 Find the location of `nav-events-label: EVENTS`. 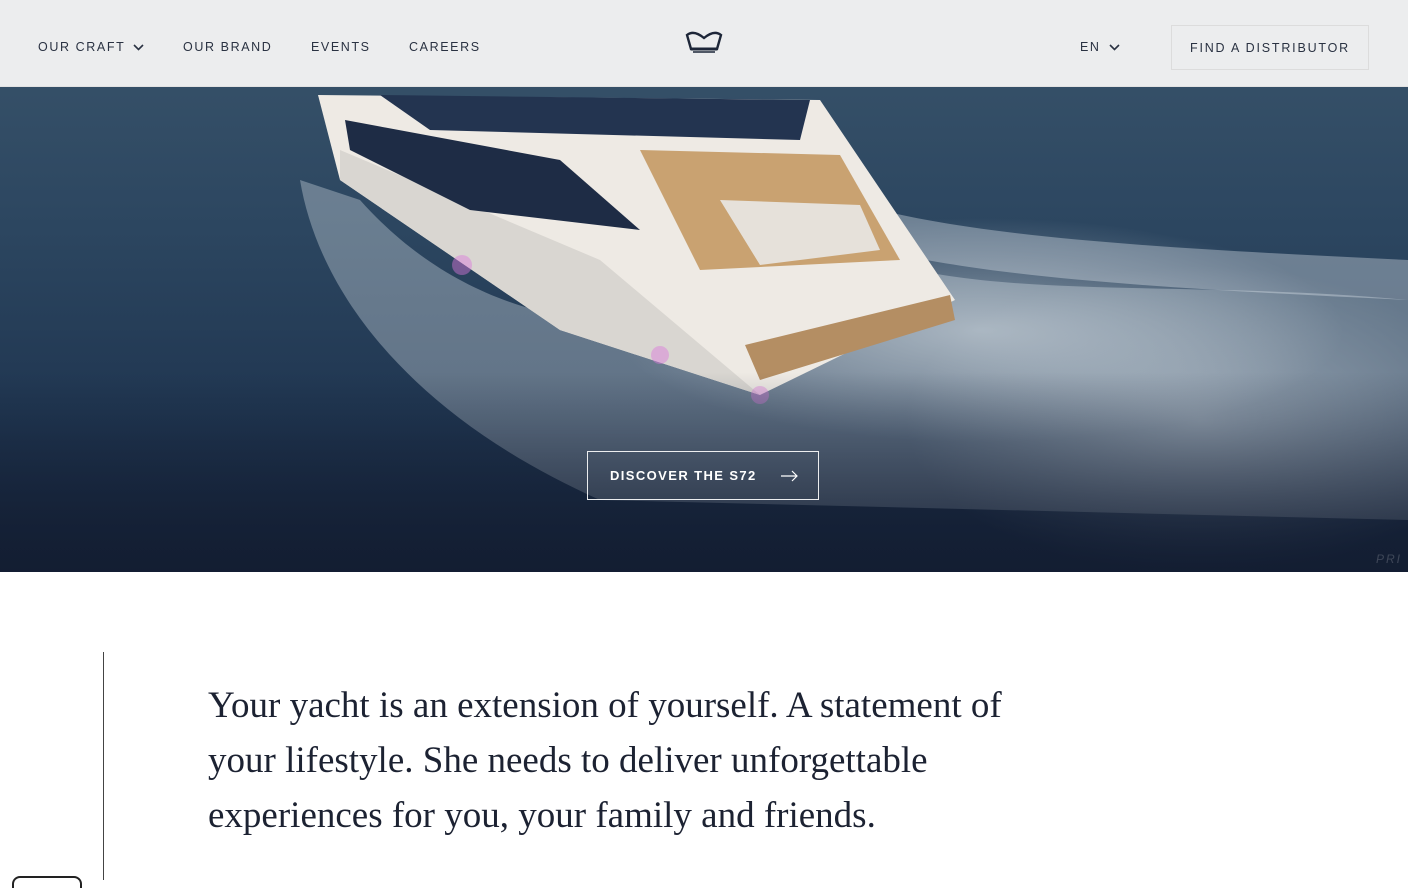

nav-events-label: EVENTS is located at coordinates (341, 47).